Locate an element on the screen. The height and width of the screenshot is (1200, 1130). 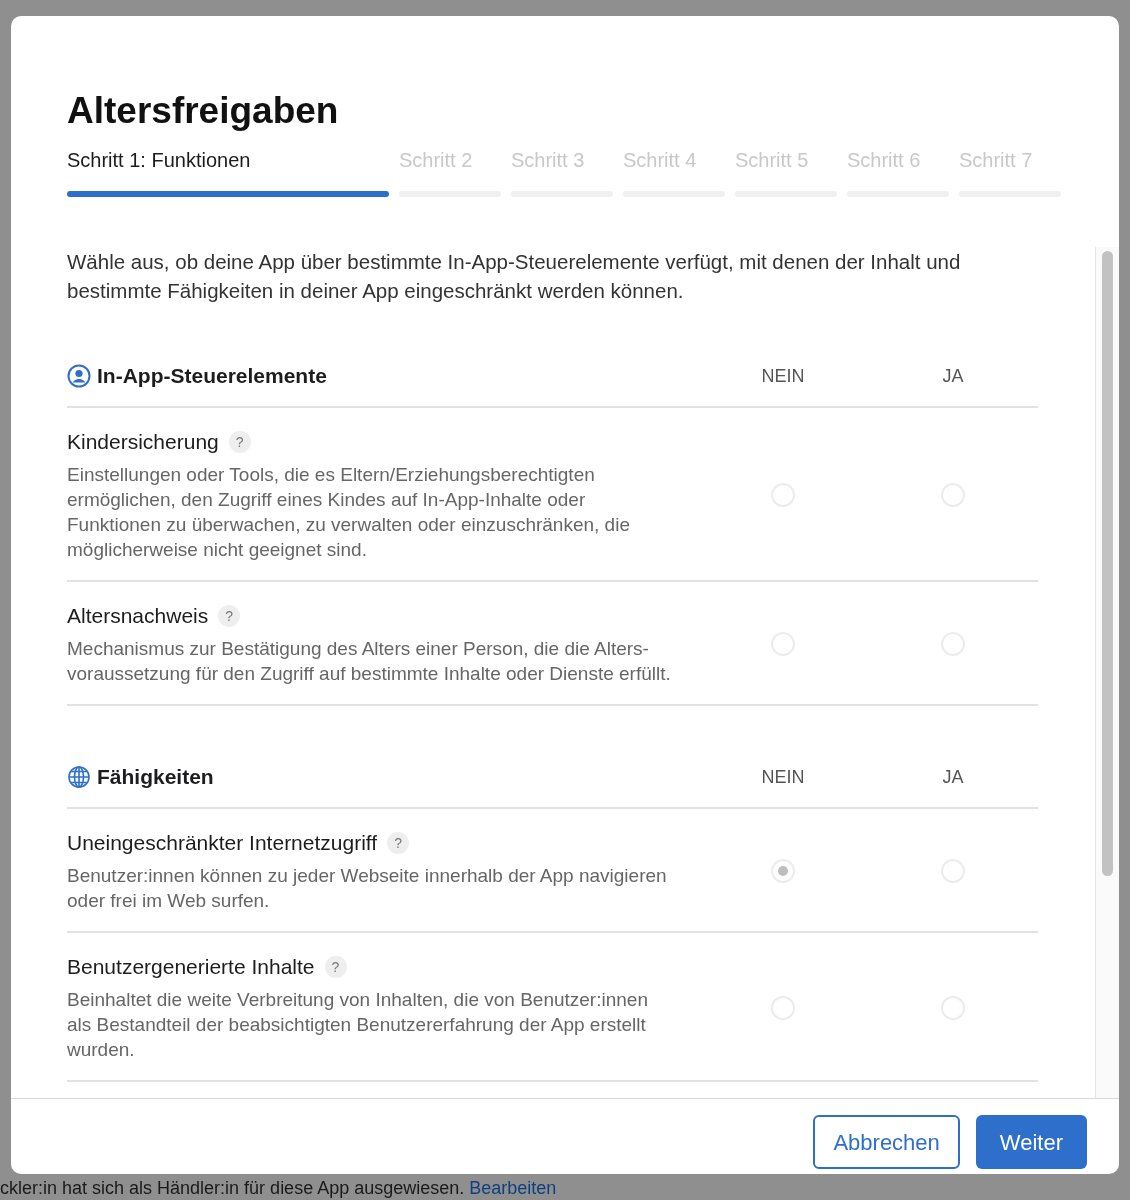
dialog-title: Altersfreigaben is located at coordinates (203, 111).